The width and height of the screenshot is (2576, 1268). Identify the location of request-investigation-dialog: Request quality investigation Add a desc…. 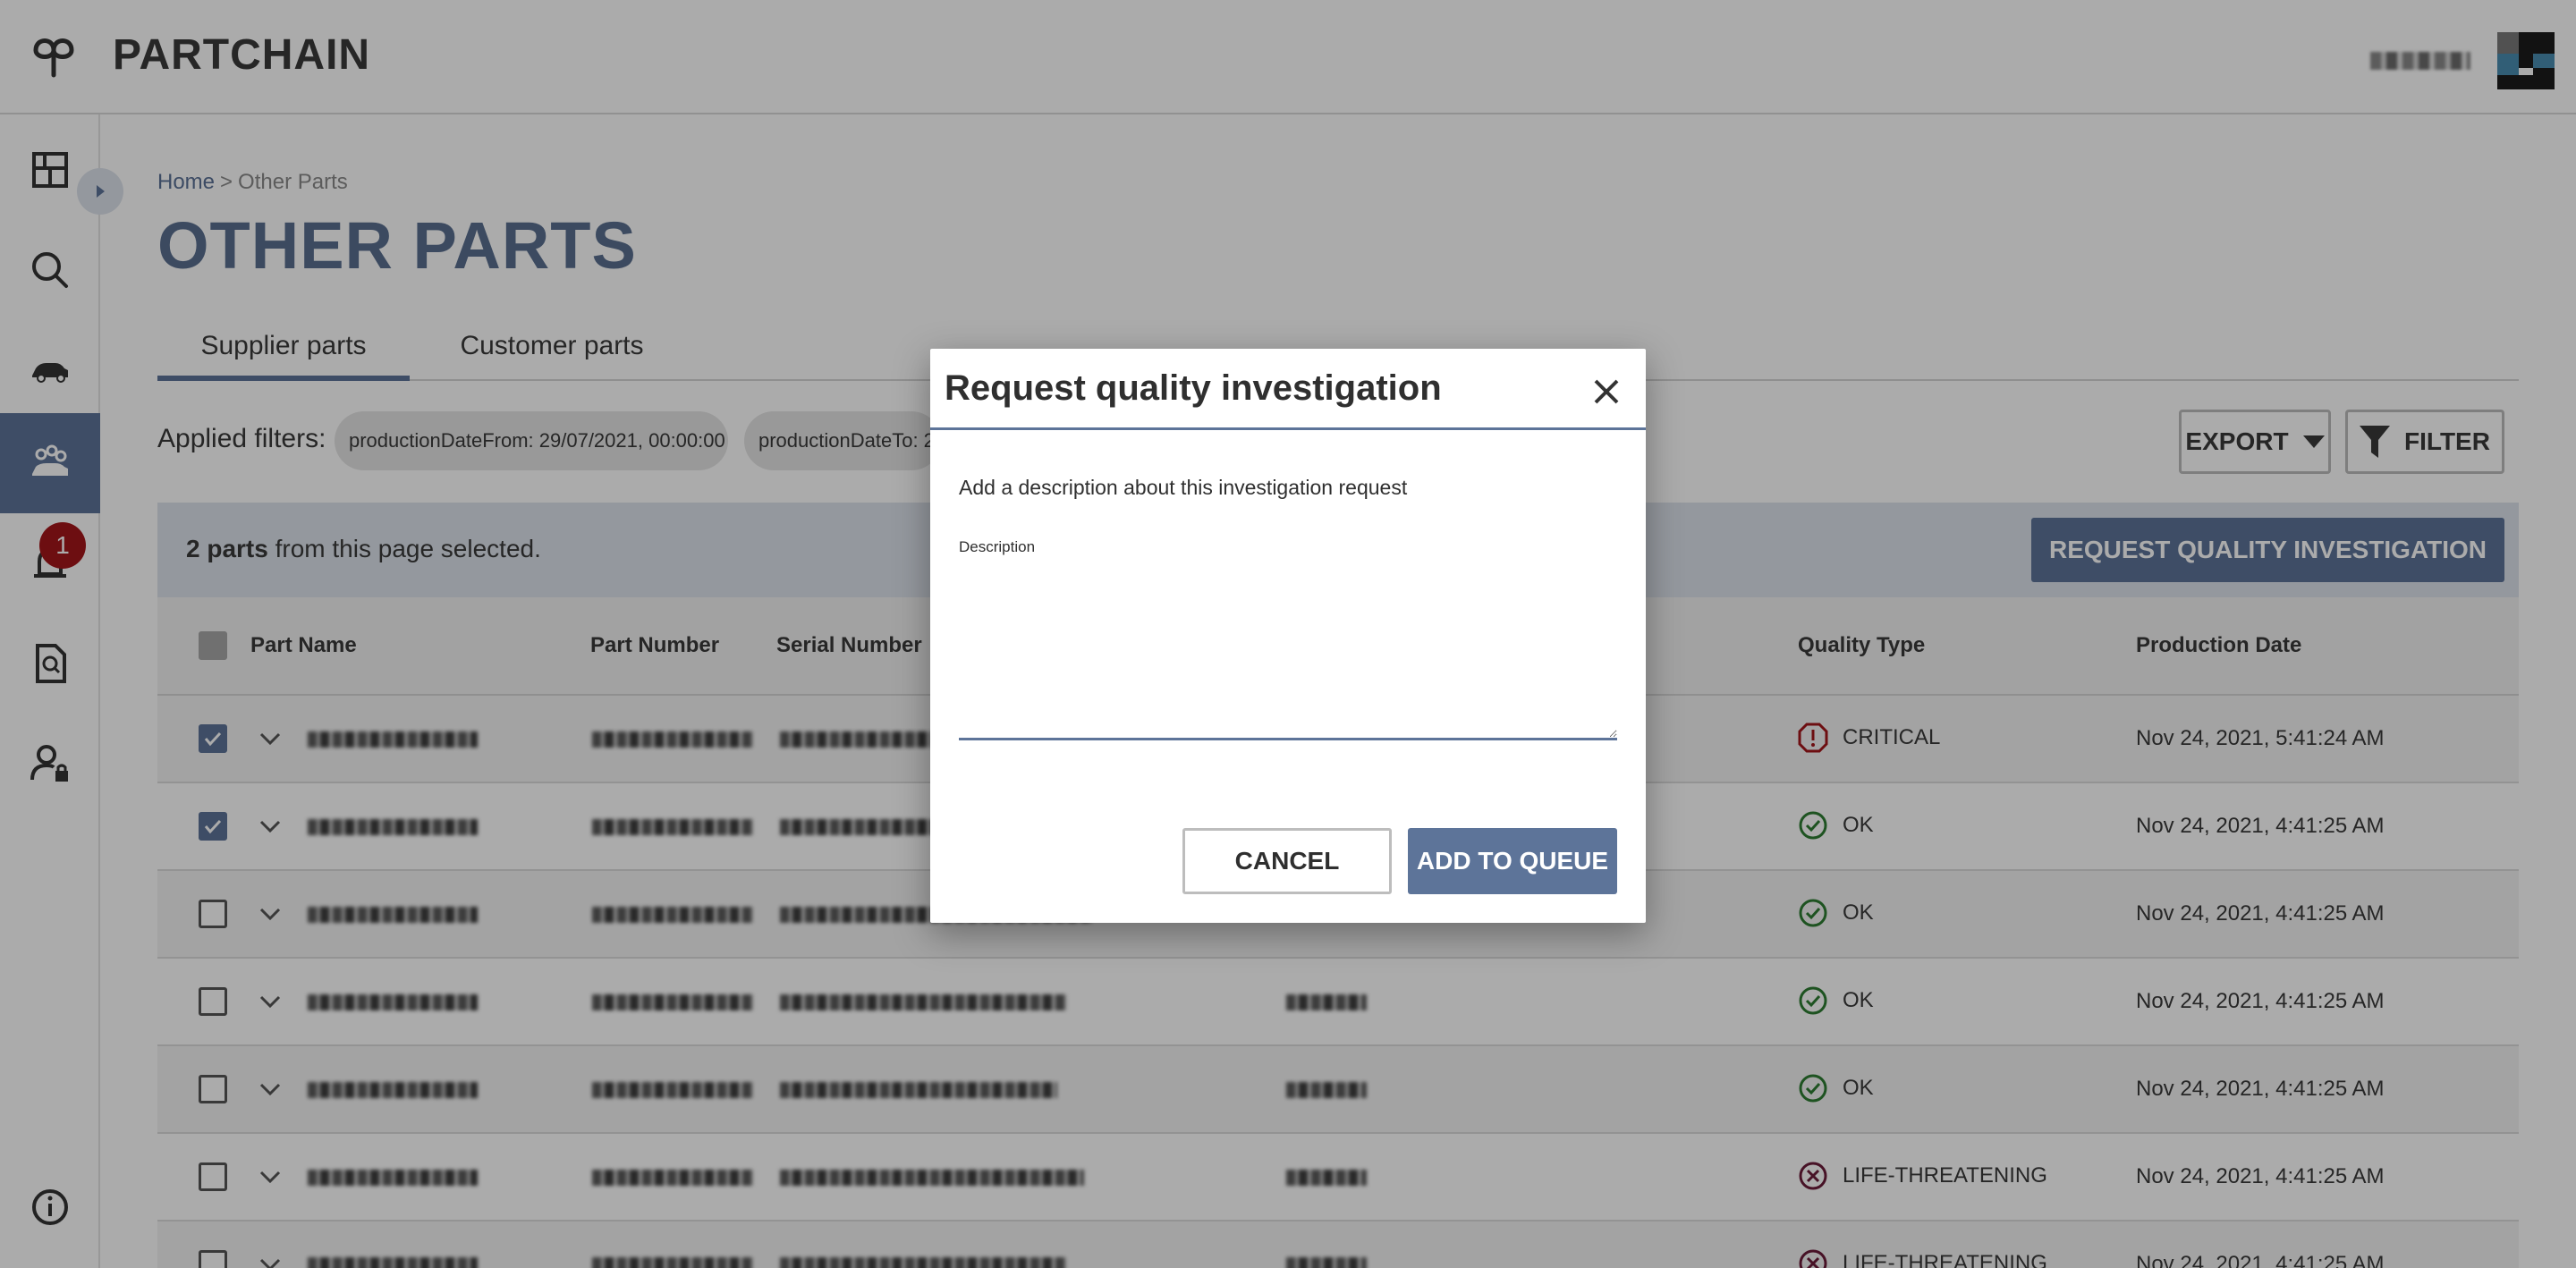
(1288, 636).